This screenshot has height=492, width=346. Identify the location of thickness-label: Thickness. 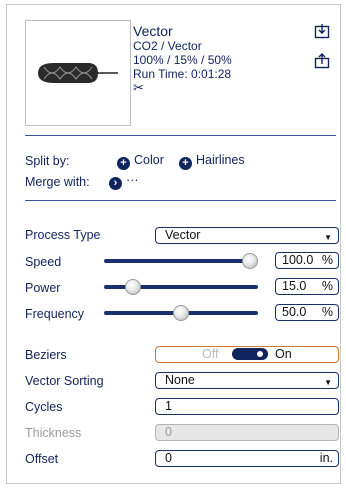
(53, 433).